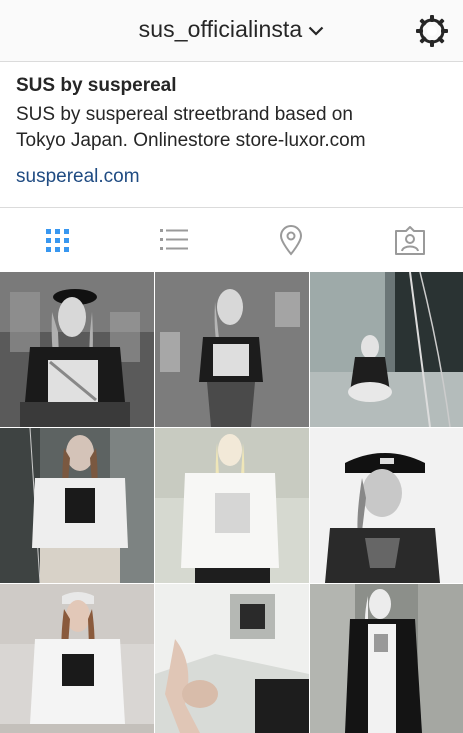 The image size is (463, 733). What do you see at coordinates (316, 28) in the screenshot?
I see `chevron-down-icon` at bounding box center [316, 28].